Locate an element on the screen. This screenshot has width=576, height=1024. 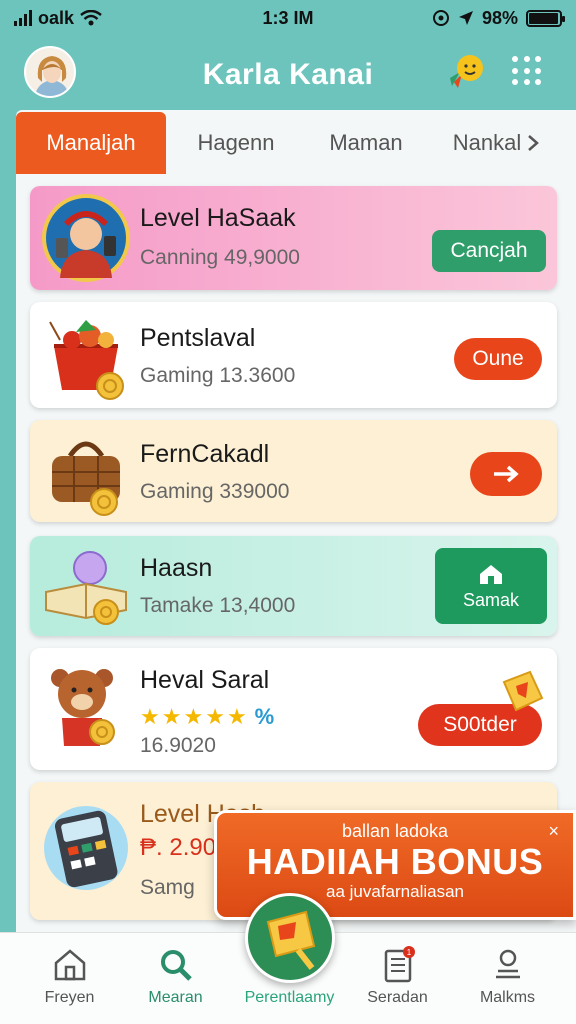
gift-icon is located at coordinates (291, 940).